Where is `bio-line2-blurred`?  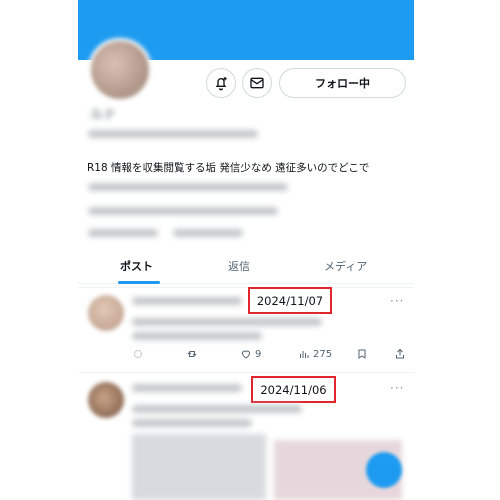 bio-line2-blurred is located at coordinates (188, 187).